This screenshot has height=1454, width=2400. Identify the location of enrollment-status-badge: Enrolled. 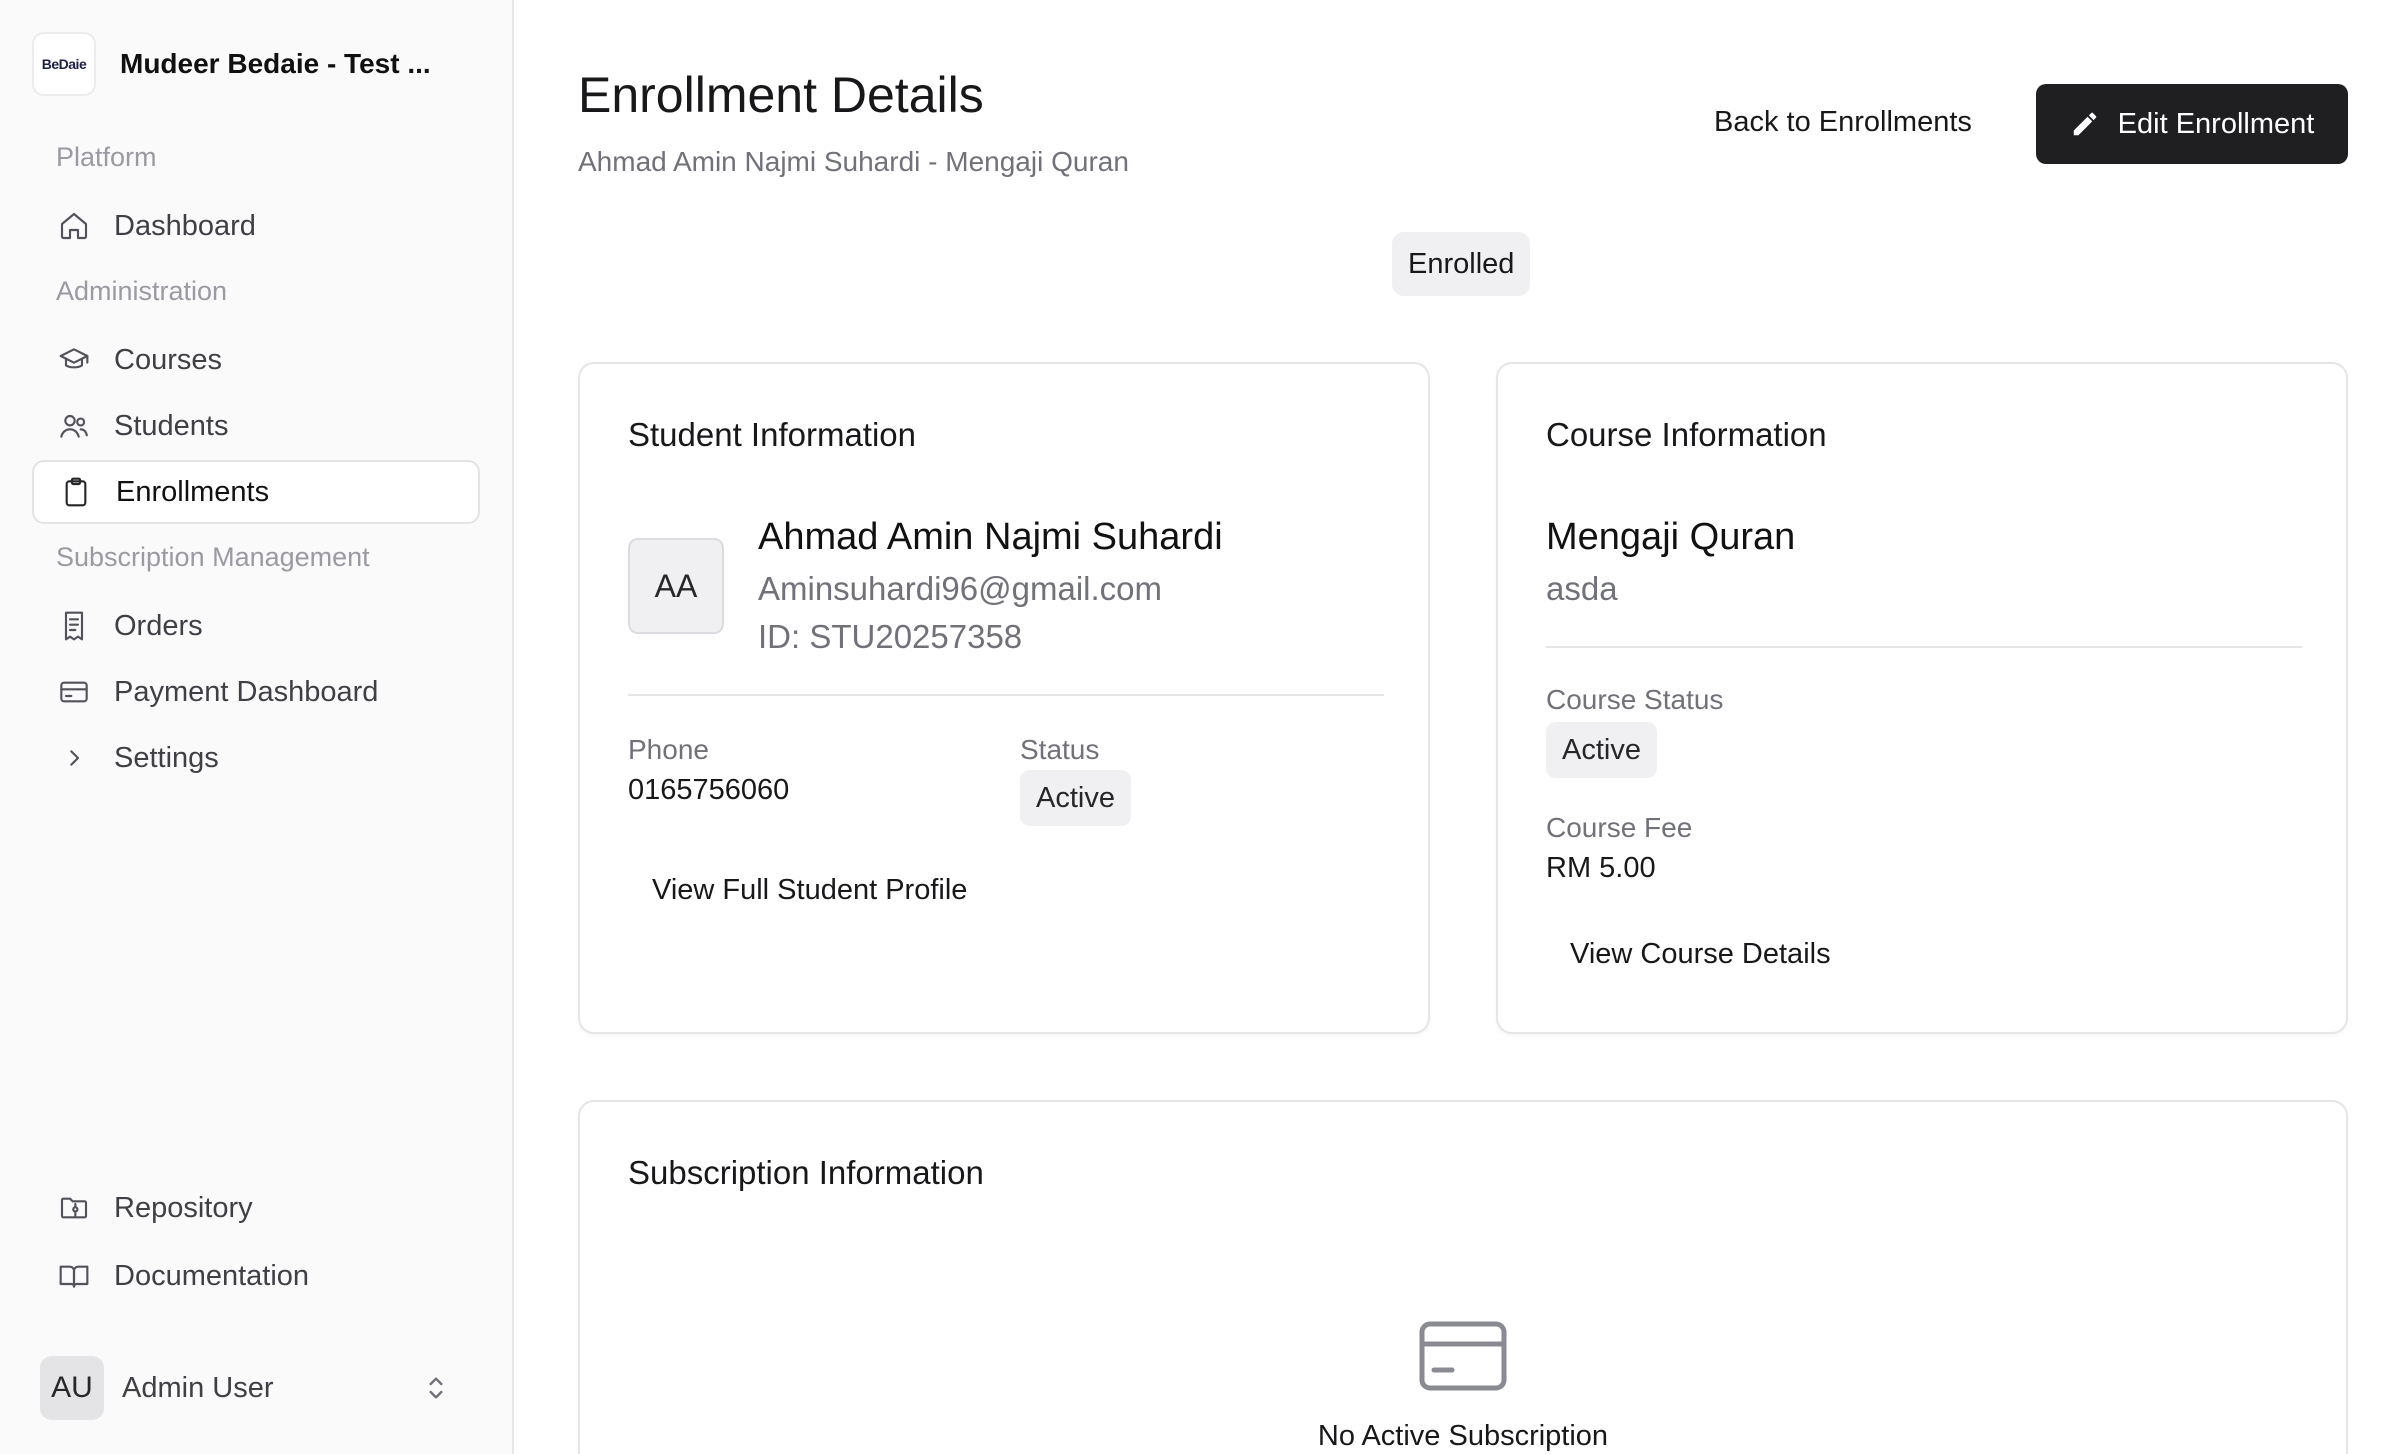
(1461, 264).